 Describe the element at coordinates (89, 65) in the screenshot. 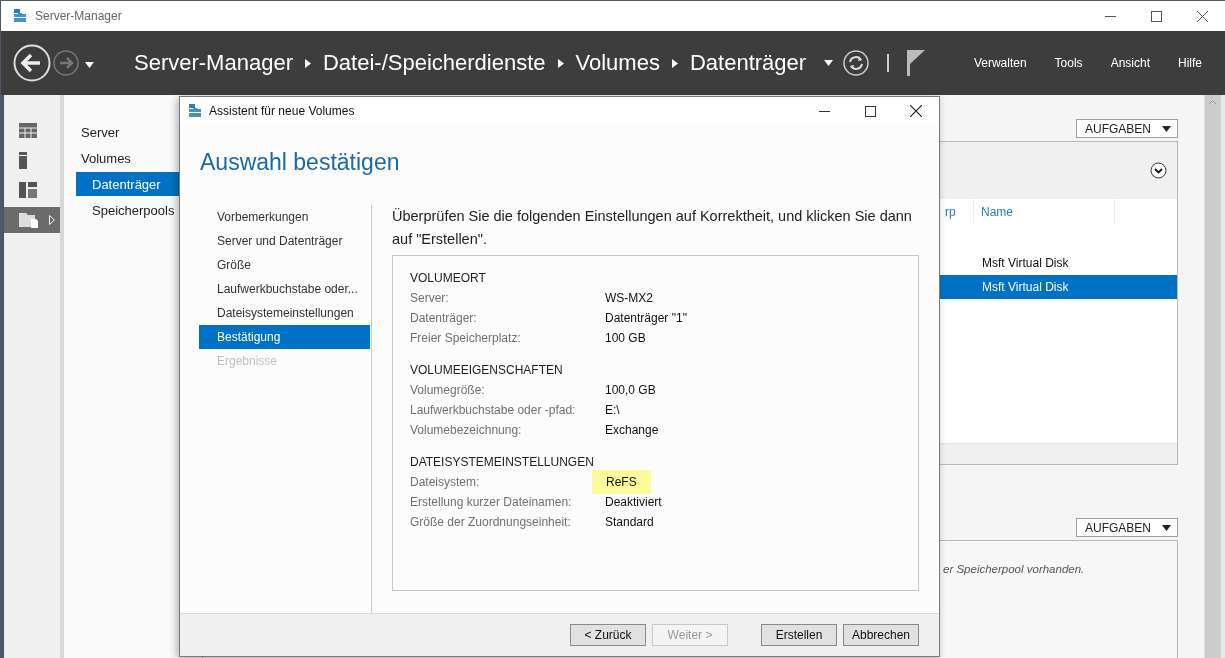

I see `history-caret-icon` at that location.